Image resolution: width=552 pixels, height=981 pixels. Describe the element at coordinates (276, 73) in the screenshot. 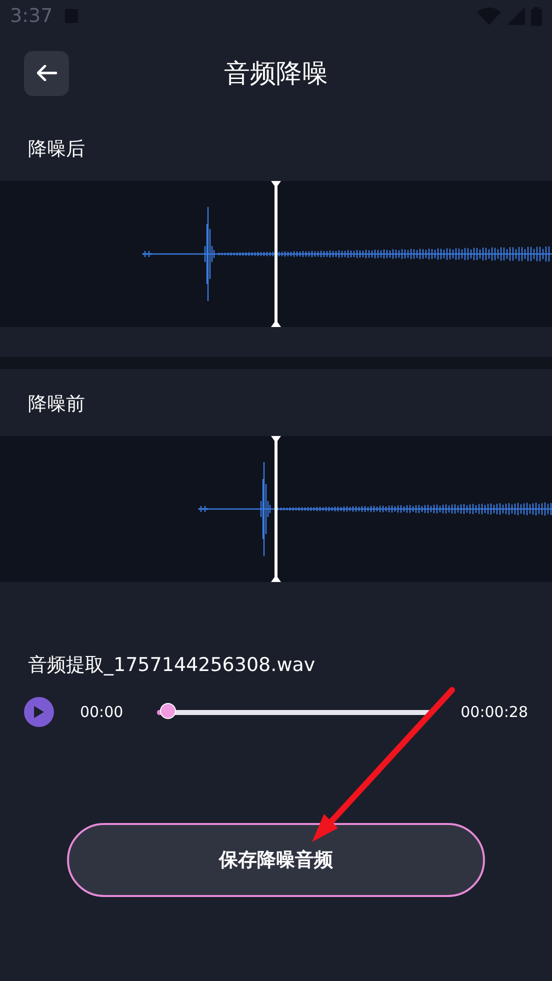

I see `page-title: 音频降噪` at that location.